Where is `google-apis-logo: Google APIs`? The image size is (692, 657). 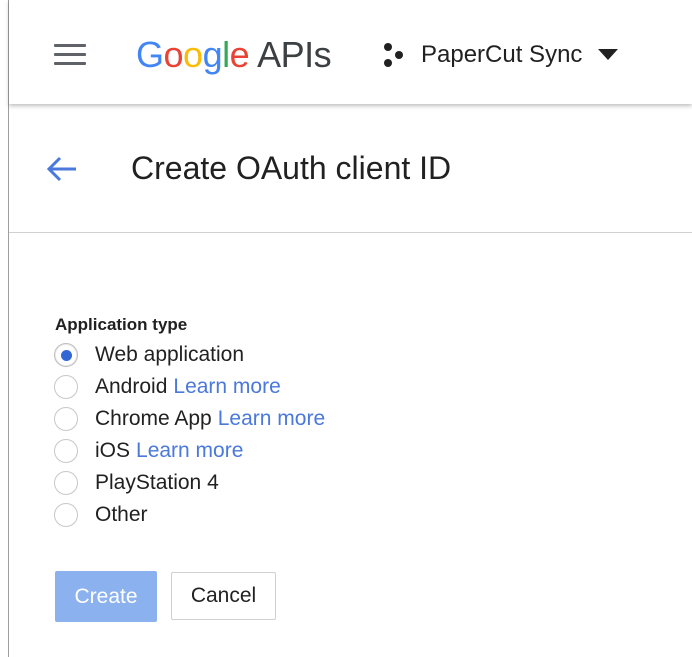
google-apis-logo: Google APIs is located at coordinates (234, 55).